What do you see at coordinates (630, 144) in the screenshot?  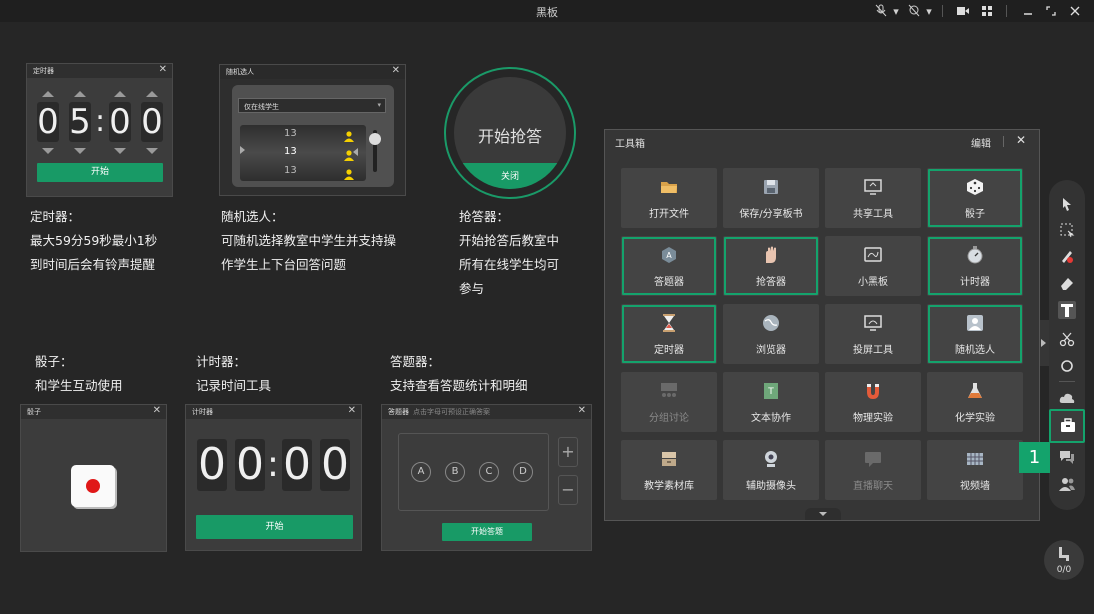 I see `toolbox-title: 工具箱` at bounding box center [630, 144].